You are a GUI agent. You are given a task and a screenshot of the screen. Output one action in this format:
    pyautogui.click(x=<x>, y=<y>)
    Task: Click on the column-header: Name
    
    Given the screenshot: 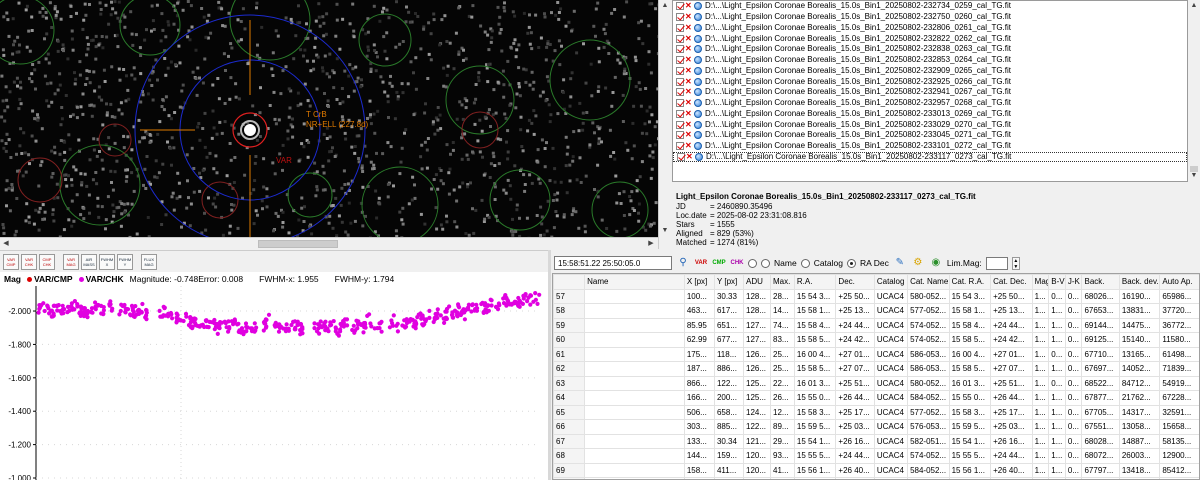 What is the action you would take?
    pyautogui.click(x=634, y=282)
    